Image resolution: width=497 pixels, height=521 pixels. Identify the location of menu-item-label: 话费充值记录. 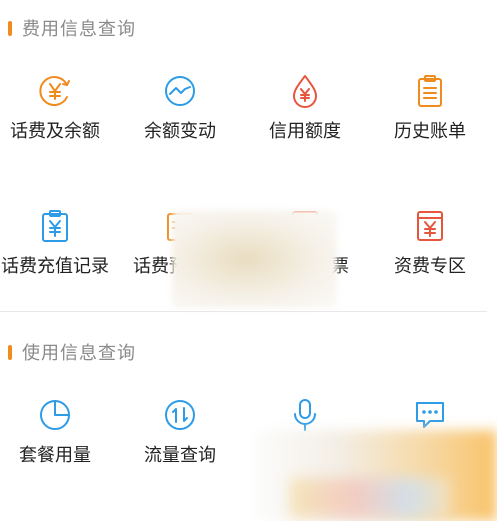
(55, 266).